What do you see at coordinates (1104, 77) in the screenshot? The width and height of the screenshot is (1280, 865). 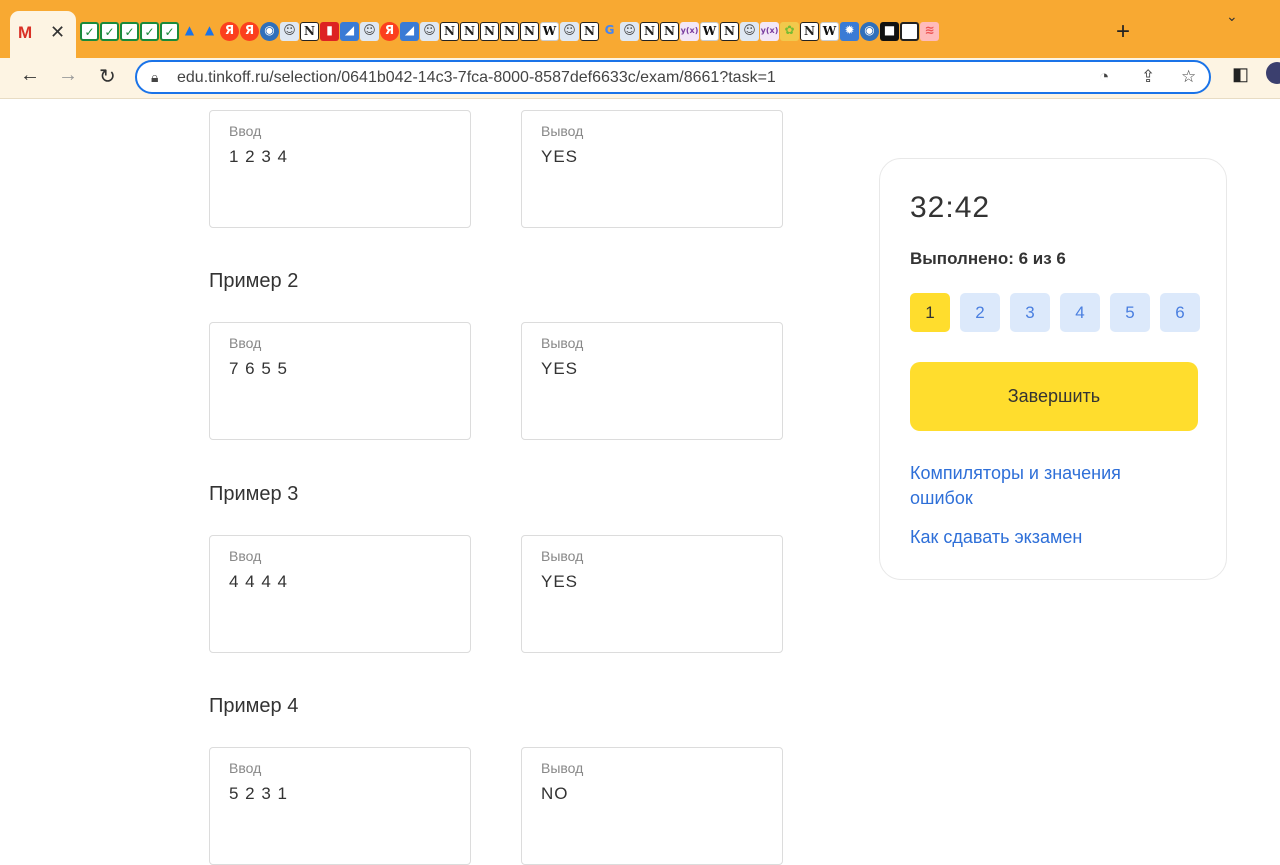 I see `performance-icon: ◔` at bounding box center [1104, 77].